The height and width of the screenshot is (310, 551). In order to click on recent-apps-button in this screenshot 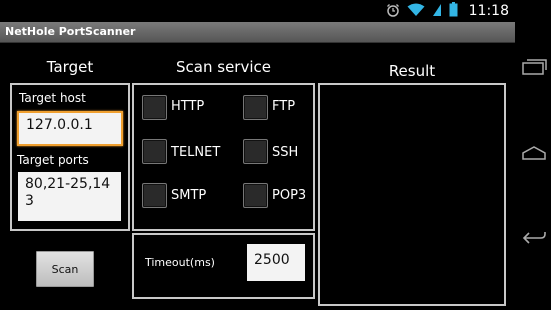, I will do `click(534, 69)`.